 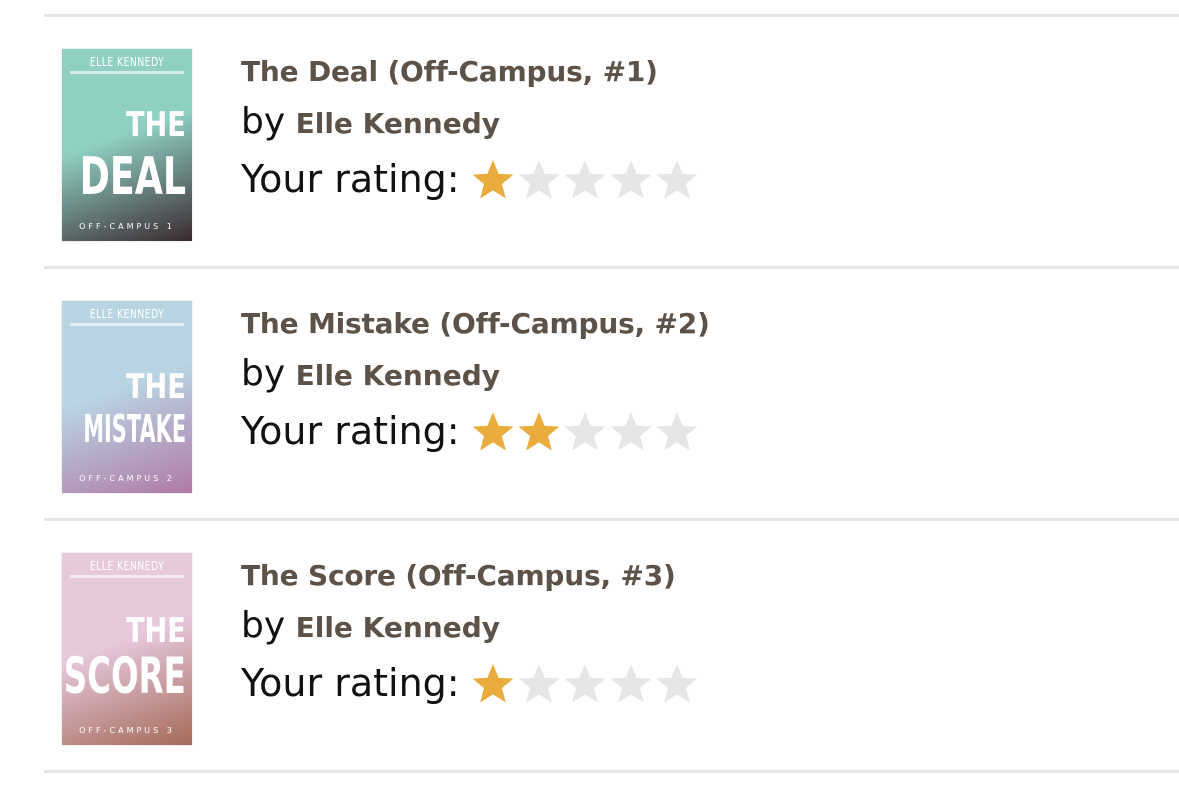 I want to click on book-cover-image: ELLE KENNEDY THE SCORE OFF-CAMPUS 3, so click(x=127, y=649).